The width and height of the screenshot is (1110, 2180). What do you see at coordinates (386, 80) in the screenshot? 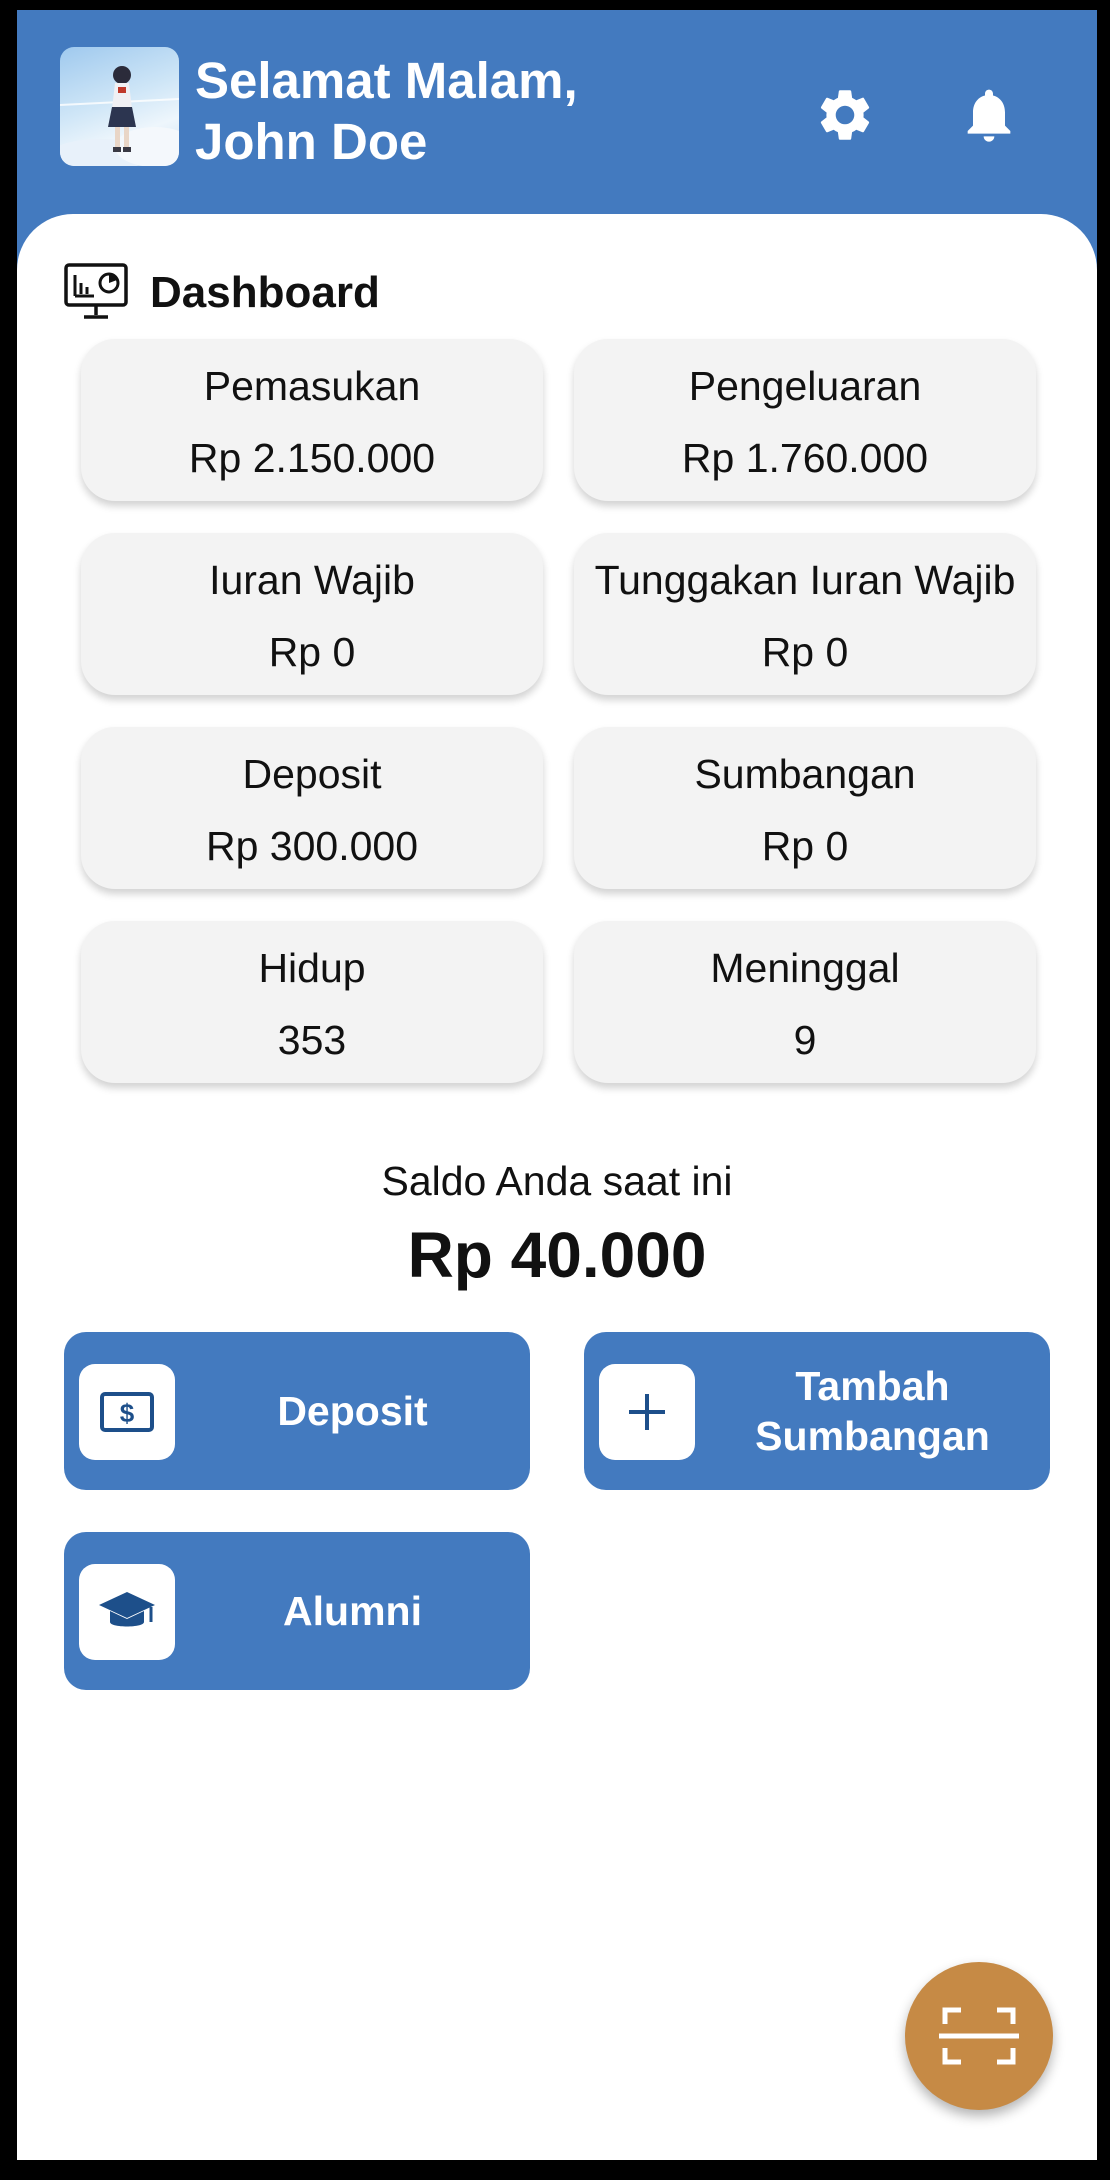
I see `greeting-line: Selamat Malam,` at bounding box center [386, 80].